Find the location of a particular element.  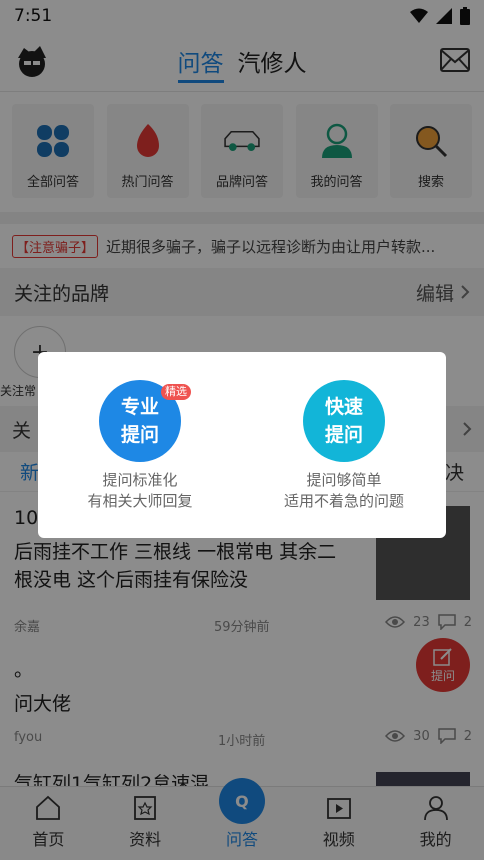

quick-ask-option: 快速 提问 提问够简单 适用不着急的问题 is located at coordinates (344, 446).